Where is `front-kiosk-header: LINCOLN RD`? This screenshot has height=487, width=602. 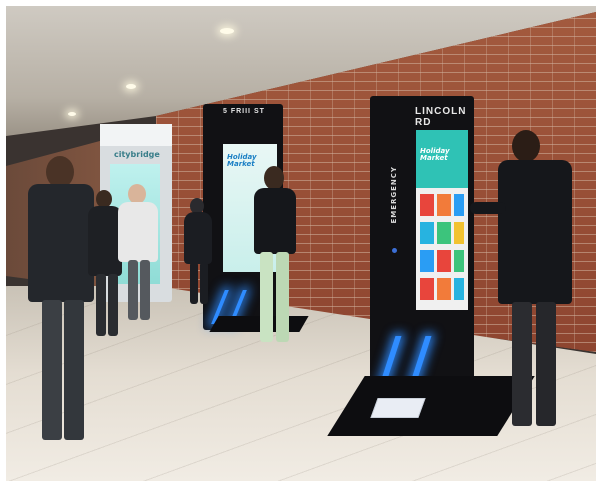
front-kiosk-header: LINCOLN RD is located at coordinates (441, 117).